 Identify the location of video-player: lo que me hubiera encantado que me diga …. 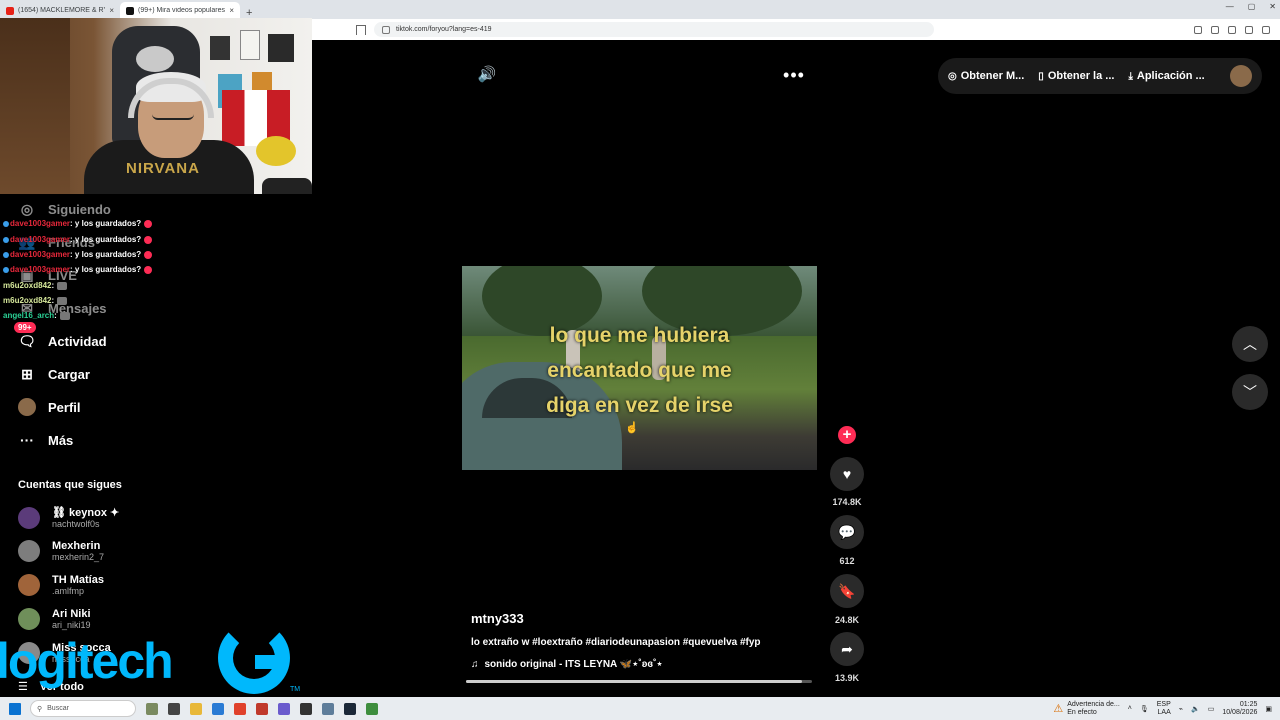
(639, 368).